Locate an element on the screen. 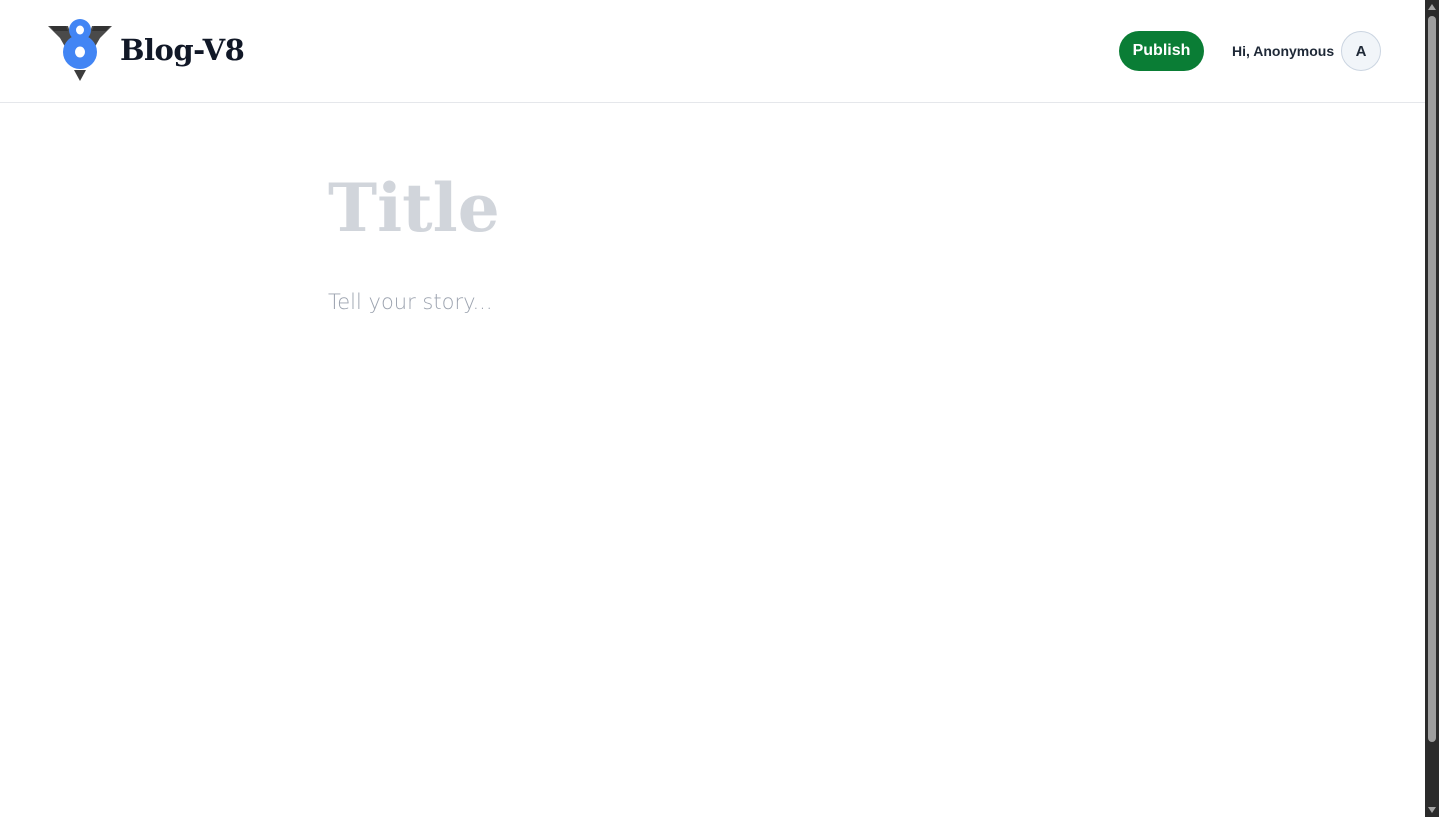  user-greeting: Hi, Anonymous is located at coordinates (1283, 51).